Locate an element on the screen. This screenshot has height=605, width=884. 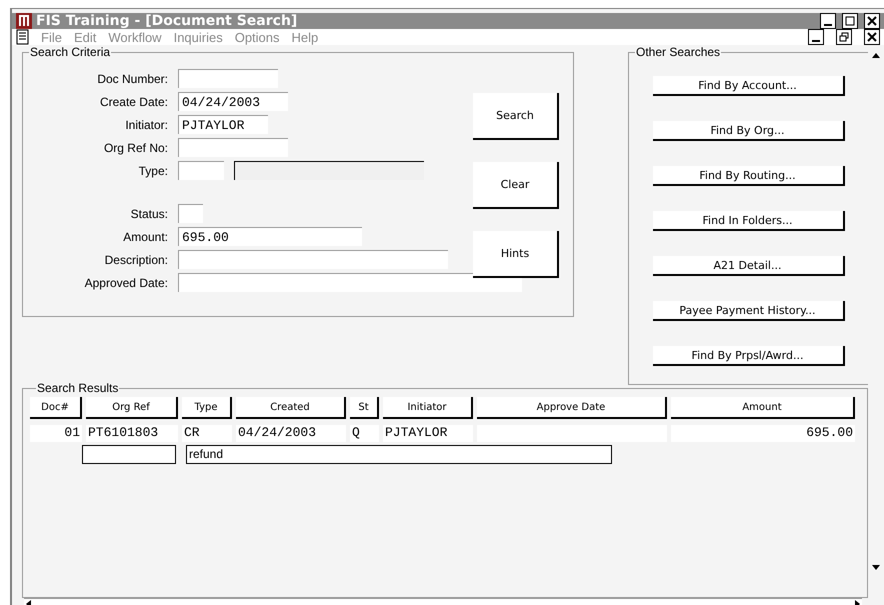
action-button: Clear is located at coordinates (516, 185).